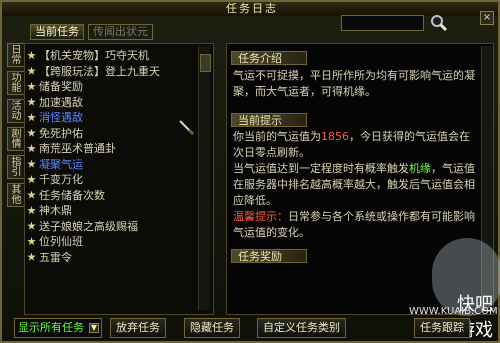 This screenshot has height=343, width=500. What do you see at coordinates (204, 178) in the screenshot?
I see `quest-list-scrollbar` at bounding box center [204, 178].